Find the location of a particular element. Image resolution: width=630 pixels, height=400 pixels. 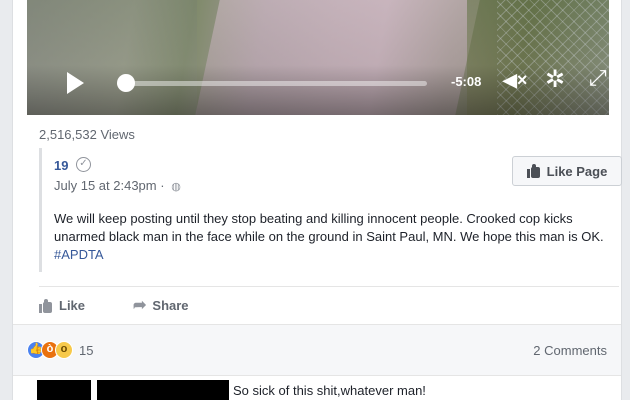

reactions-bar: 👍 ò o 15 2 Comments is located at coordinates (317, 350).